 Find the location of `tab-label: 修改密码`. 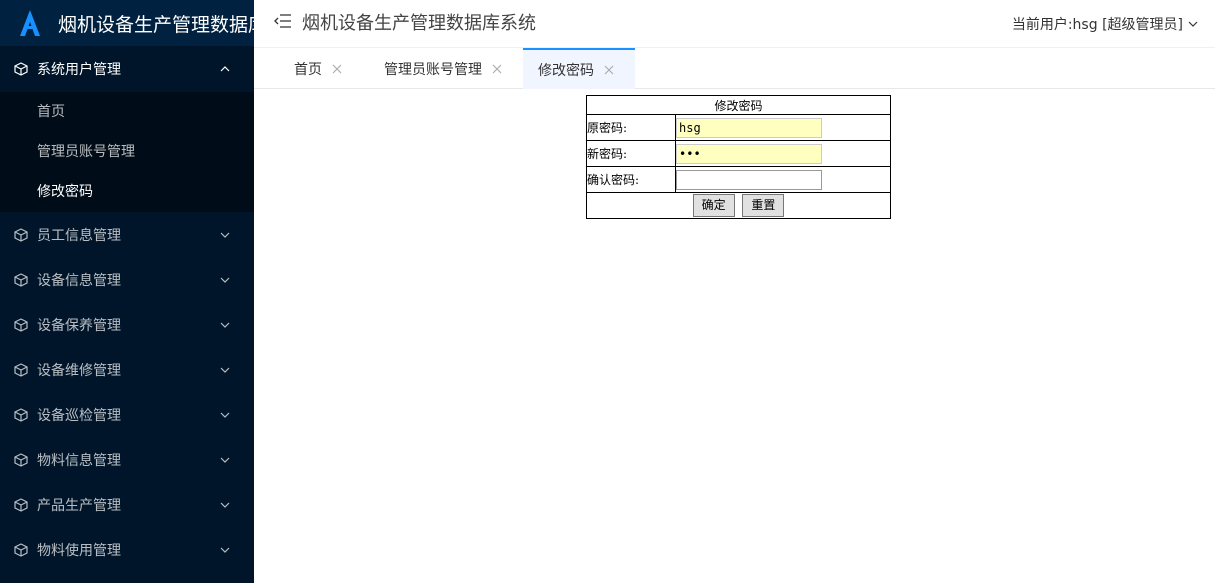

tab-label: 修改密码 is located at coordinates (566, 70).